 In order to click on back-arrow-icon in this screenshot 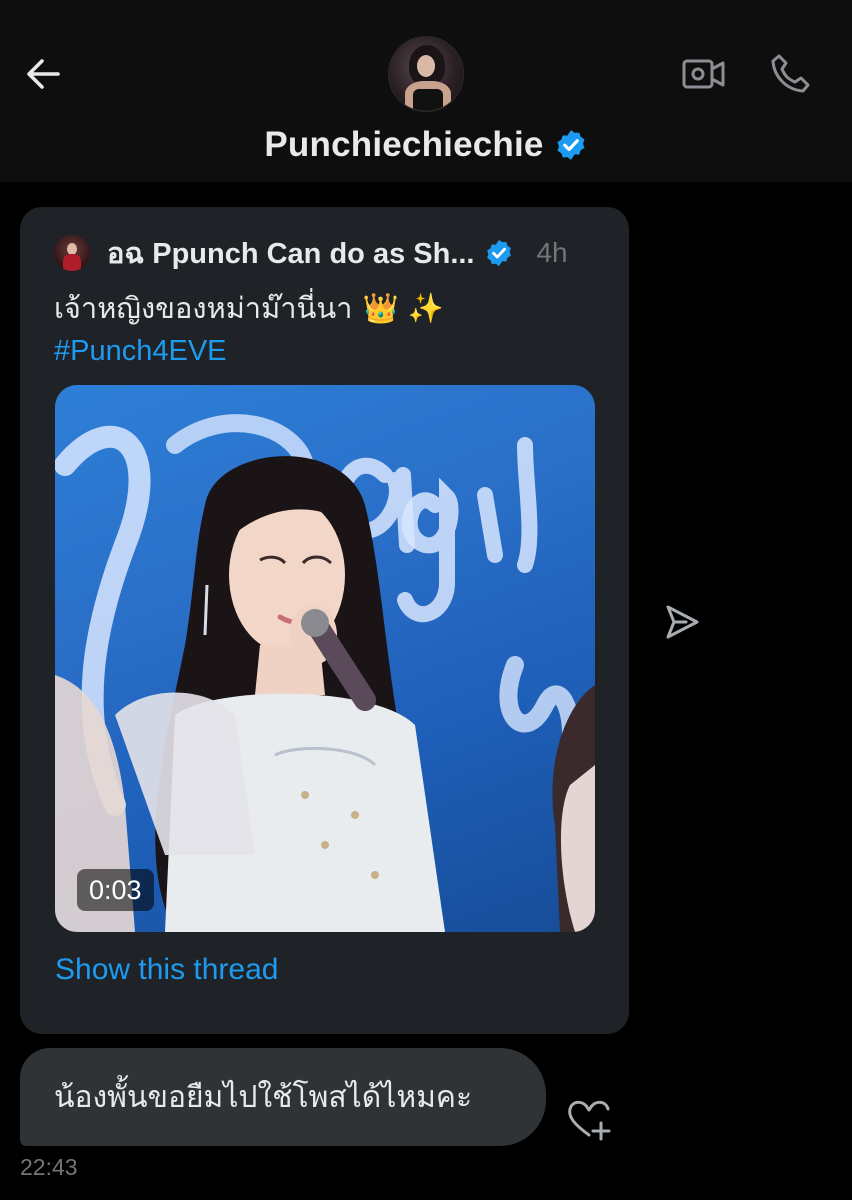, I will do `click(43, 74)`.